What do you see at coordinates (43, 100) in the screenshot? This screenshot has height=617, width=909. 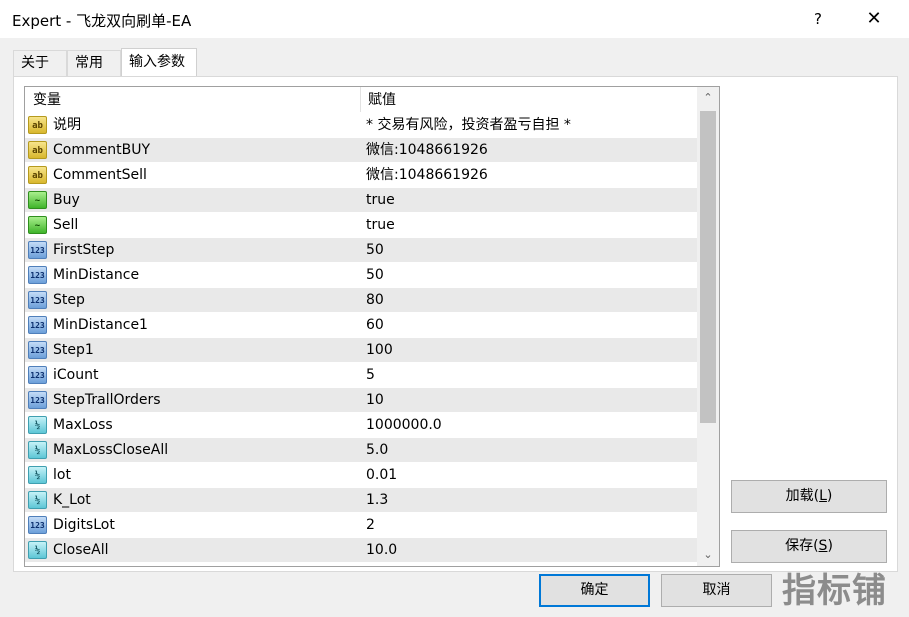 I see `column-header-variable: 变量` at bounding box center [43, 100].